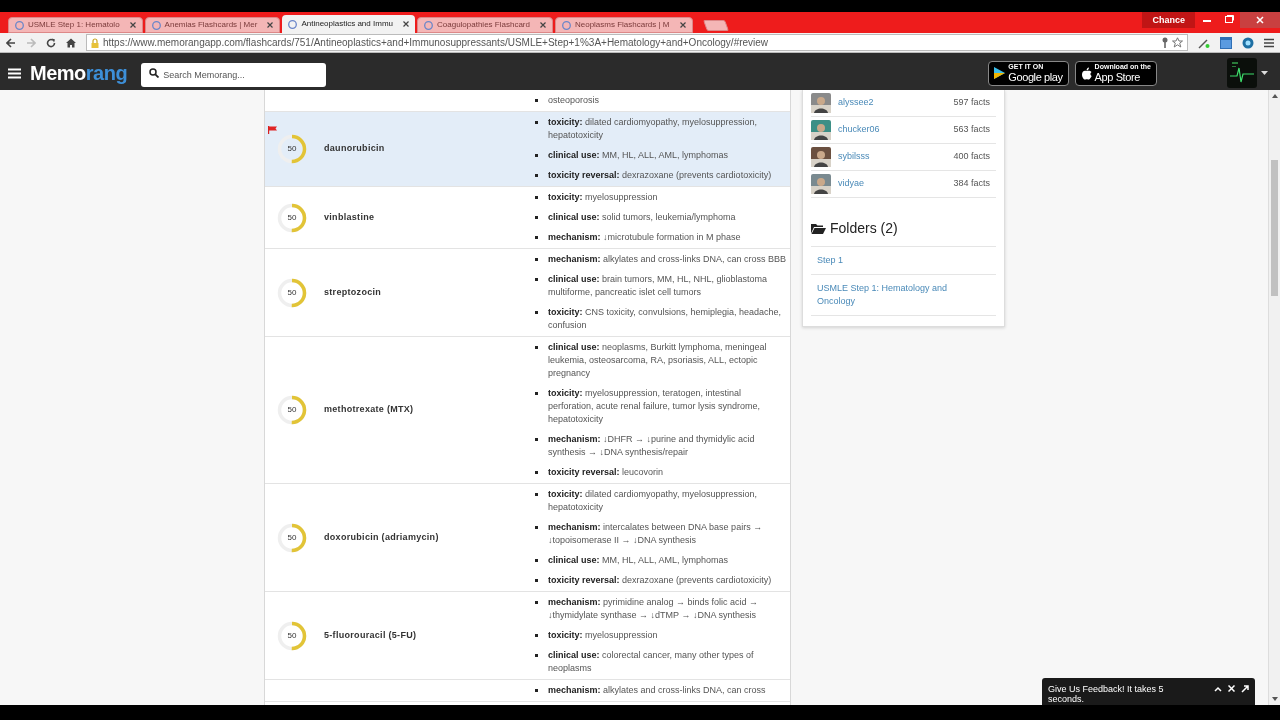  I want to click on maximize-icon, so click(1229, 19).